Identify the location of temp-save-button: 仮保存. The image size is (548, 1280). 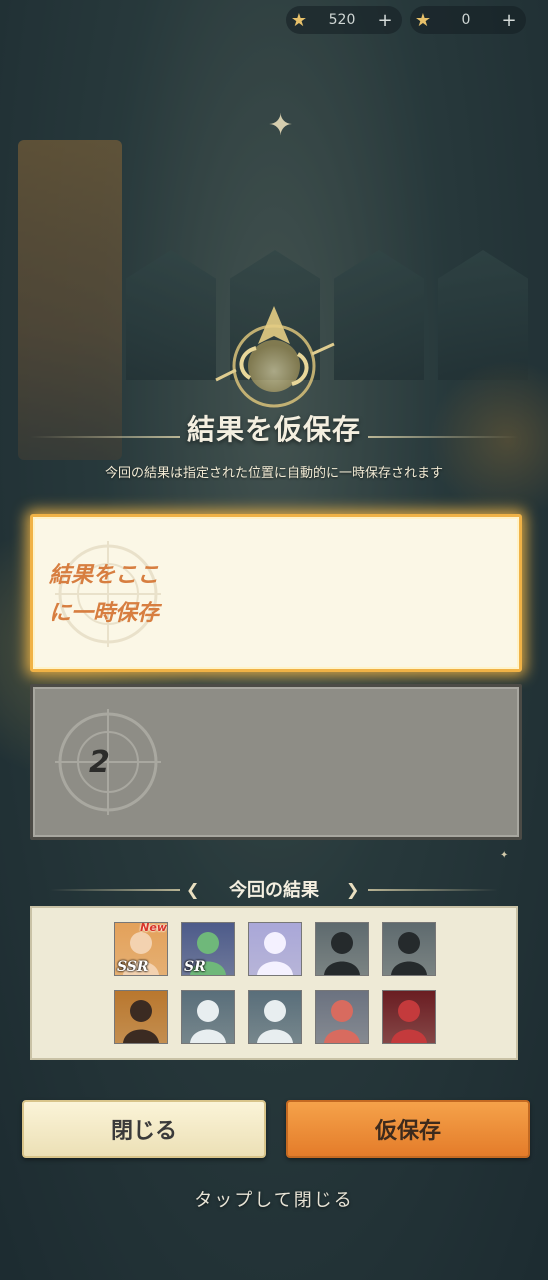
(408, 1129).